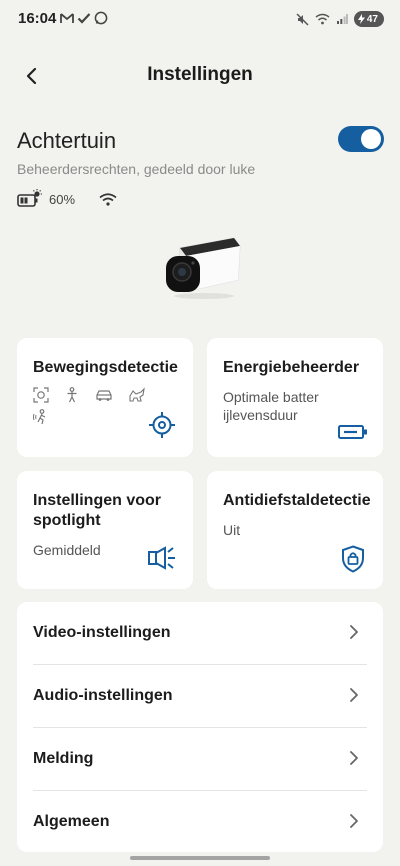  Describe the element at coordinates (260, 415) in the screenshot. I see `card-desc-line: ijlevensduur` at that location.